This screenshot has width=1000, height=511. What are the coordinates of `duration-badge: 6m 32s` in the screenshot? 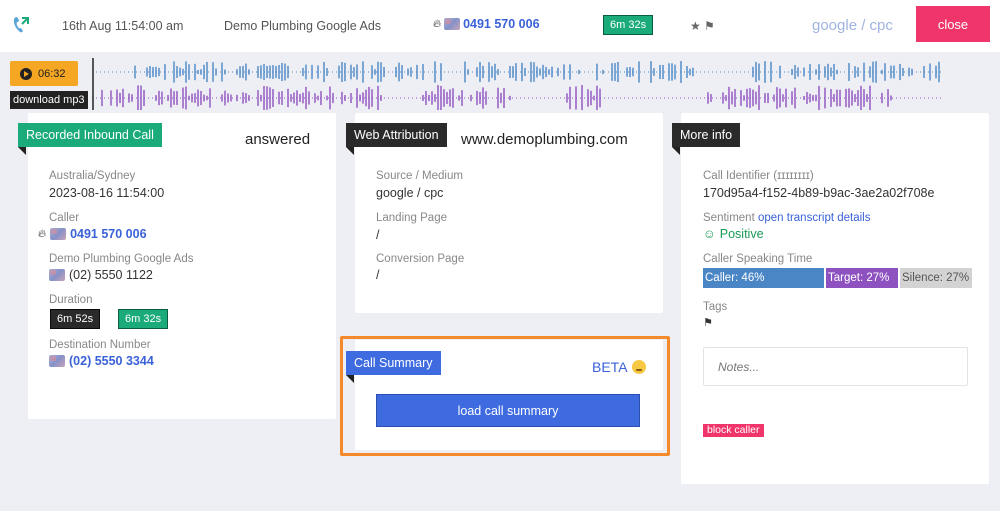 It's located at (628, 25).